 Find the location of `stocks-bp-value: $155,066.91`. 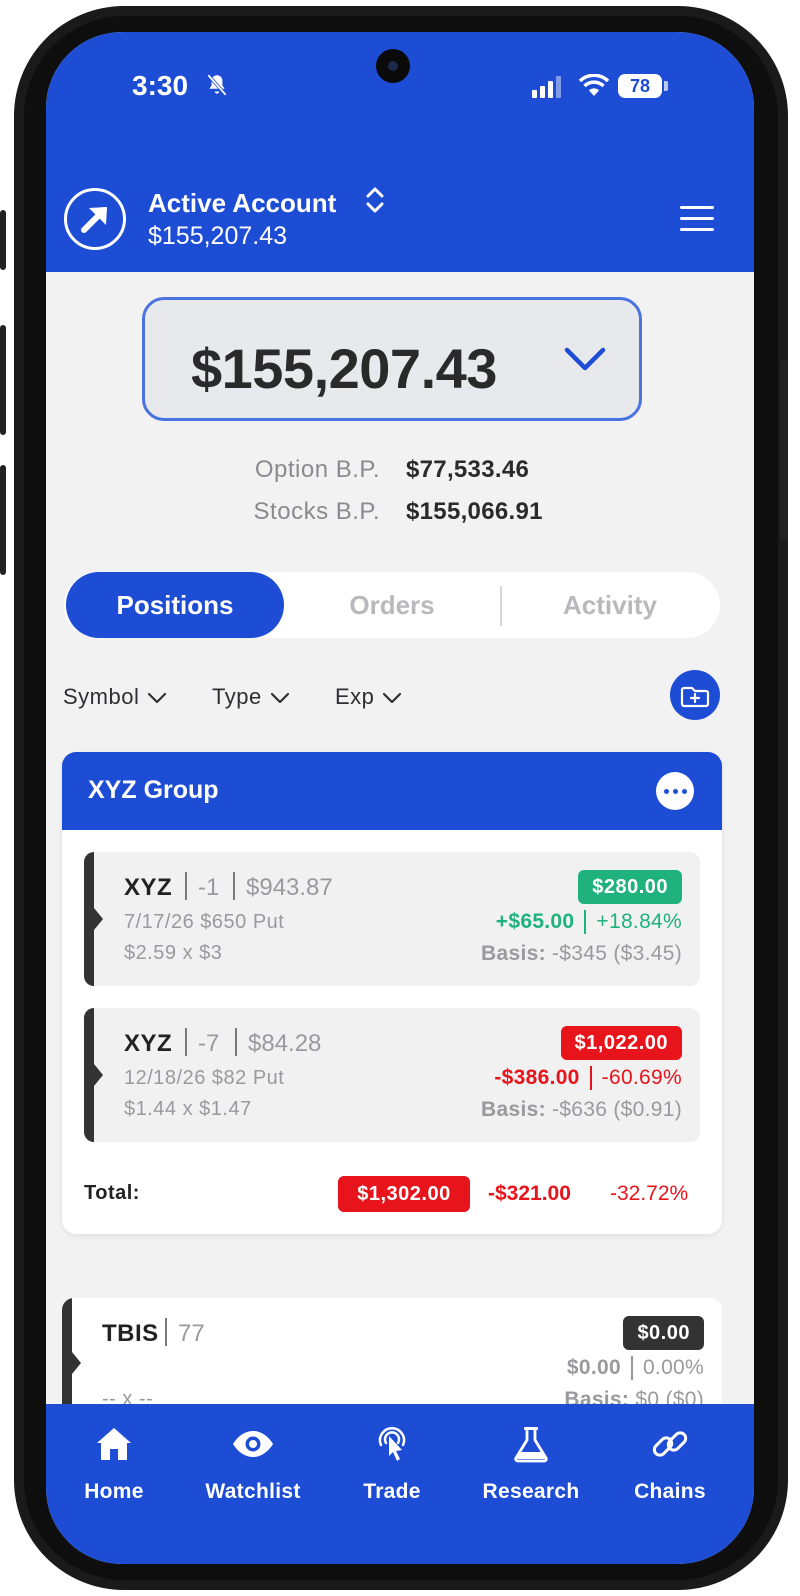

stocks-bp-value: $155,066.91 is located at coordinates (474, 511).